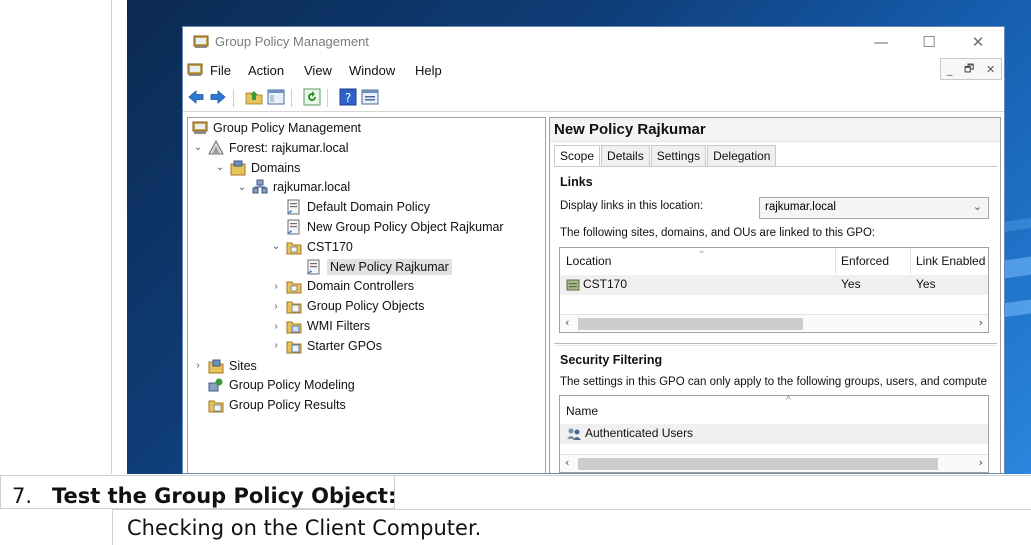  Describe the element at coordinates (428, 70) in the screenshot. I see `menu-help: Help` at that location.